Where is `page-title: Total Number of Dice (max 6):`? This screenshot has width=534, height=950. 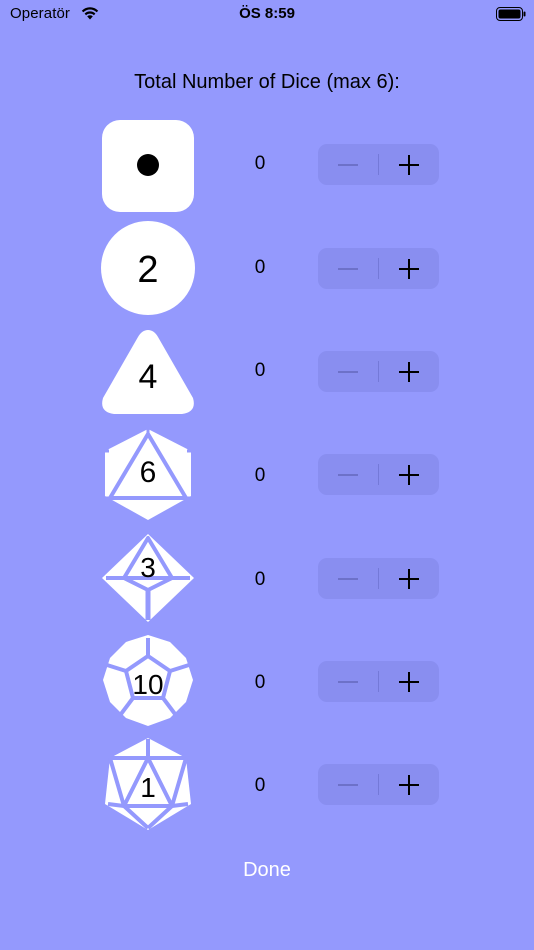
page-title: Total Number of Dice (max 6): is located at coordinates (267, 82).